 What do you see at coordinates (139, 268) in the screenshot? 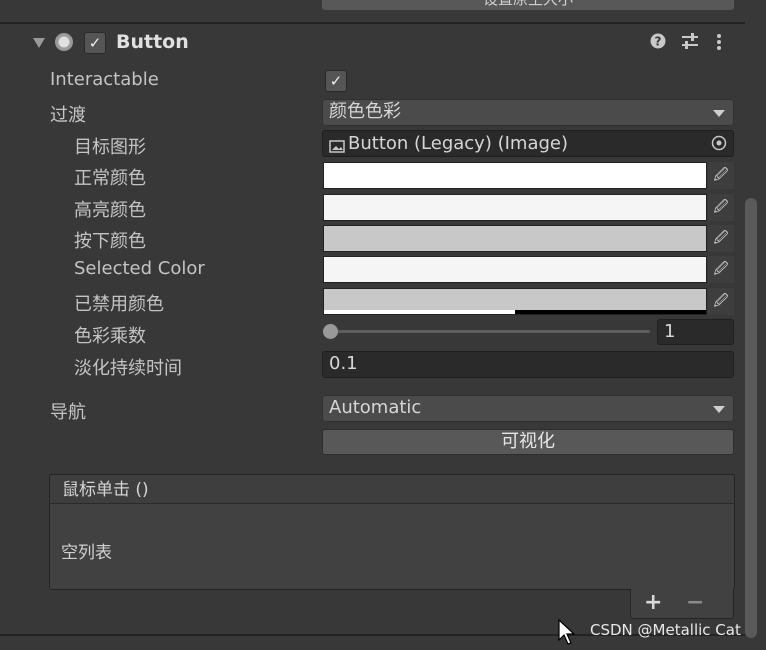
I see `selected-color-label: Selected Color` at bounding box center [139, 268].